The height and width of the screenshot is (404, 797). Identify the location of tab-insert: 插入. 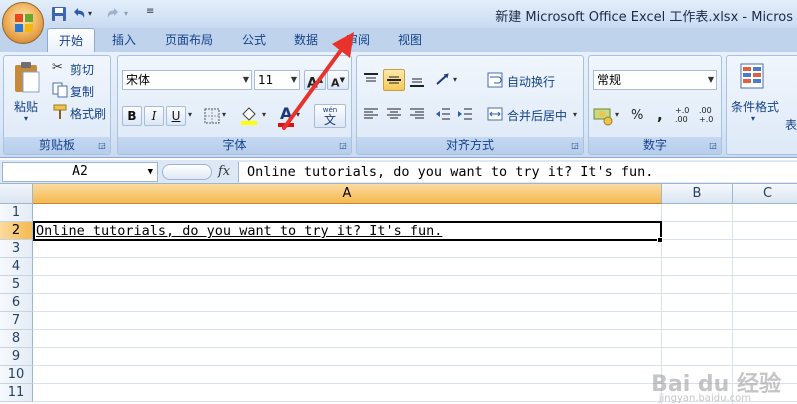
(124, 40).